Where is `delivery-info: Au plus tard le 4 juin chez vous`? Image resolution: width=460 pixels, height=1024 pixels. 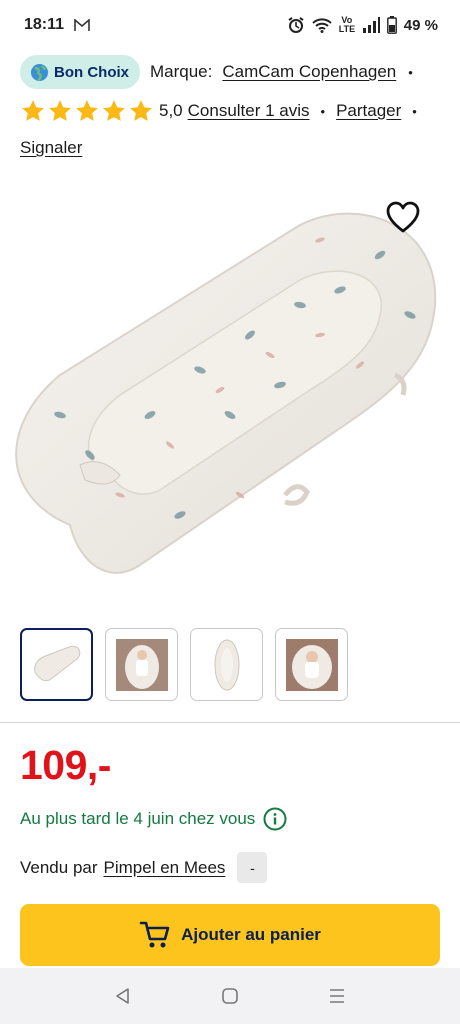 delivery-info: Au plus tard le 4 juin chez vous is located at coordinates (153, 819).